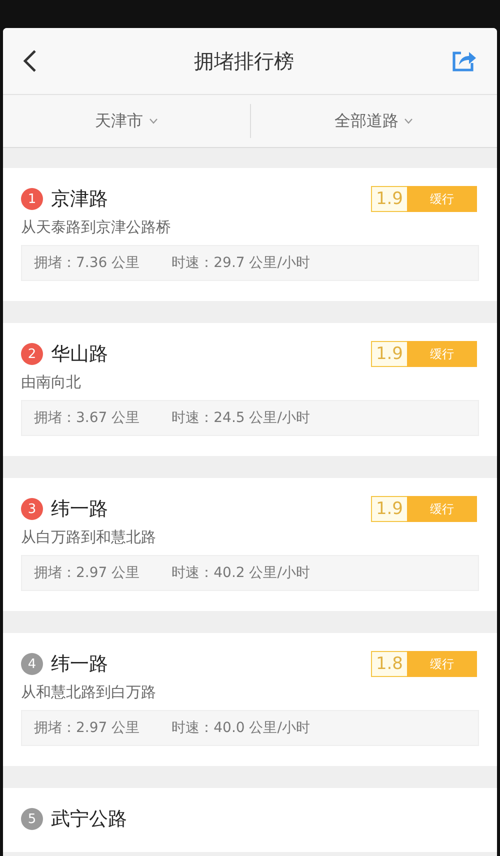 This screenshot has width=500, height=856. What do you see at coordinates (80, 199) in the screenshot?
I see `road-name: 京津路` at bounding box center [80, 199].